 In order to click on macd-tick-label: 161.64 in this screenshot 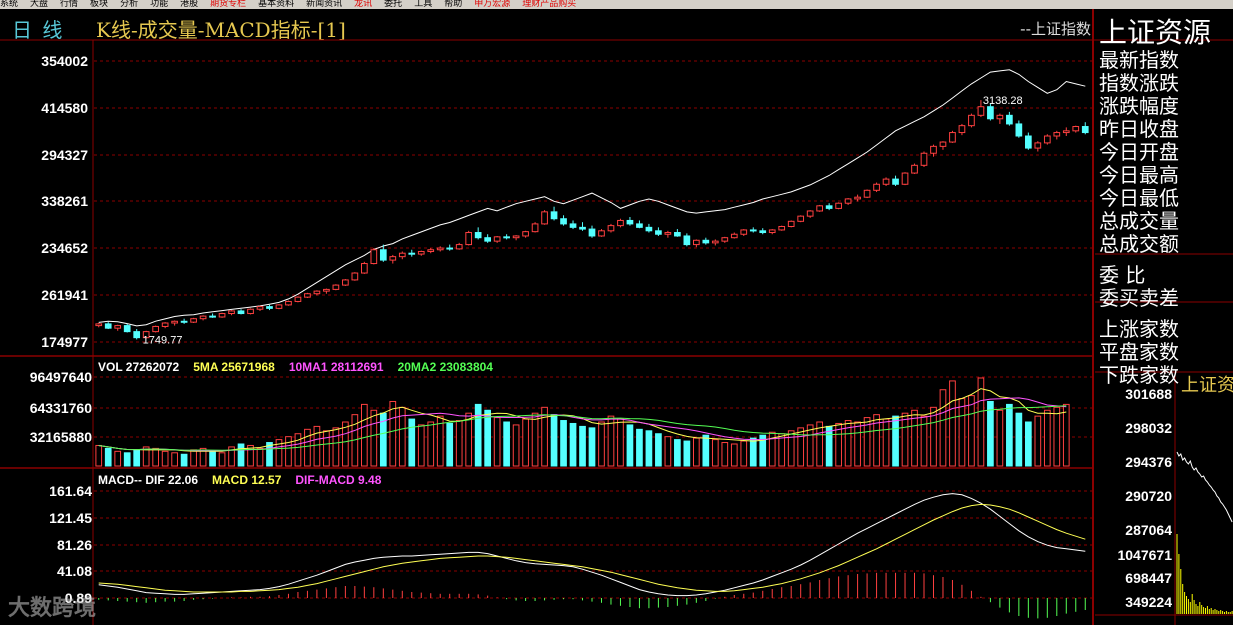, I will do `click(70, 491)`.